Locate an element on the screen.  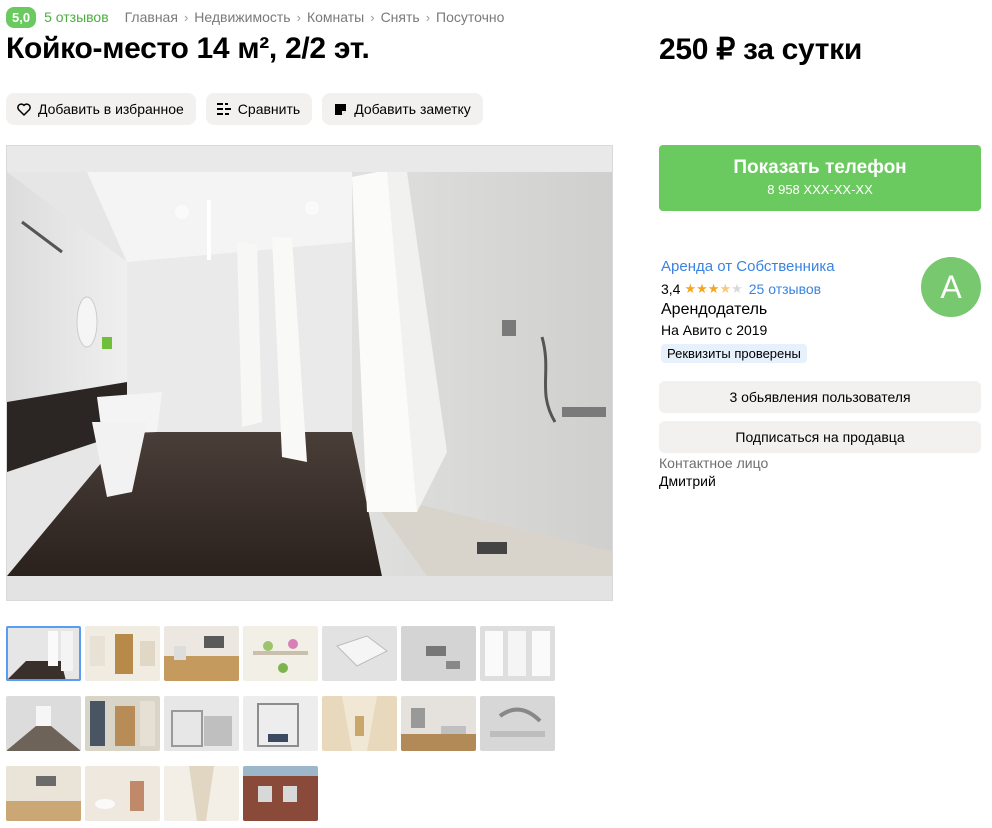
avatar: А is located at coordinates (951, 287).